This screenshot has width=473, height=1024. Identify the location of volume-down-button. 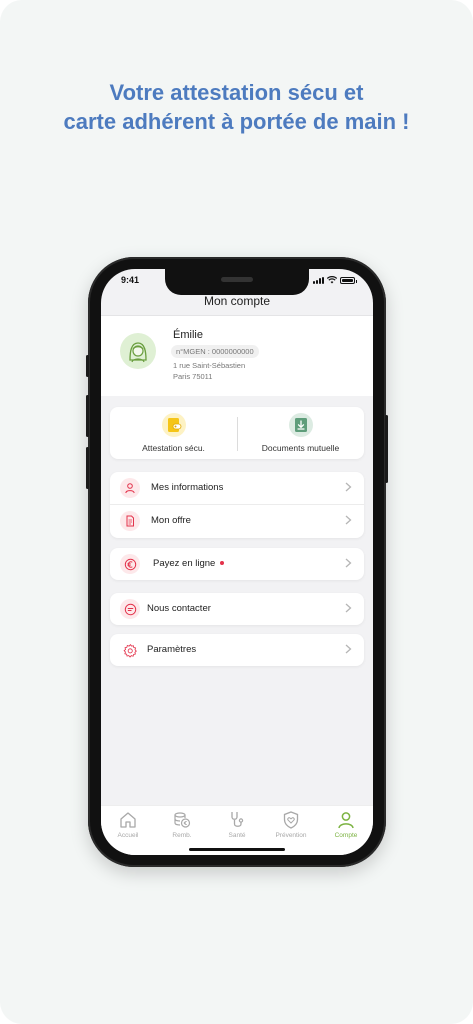
(87, 468).